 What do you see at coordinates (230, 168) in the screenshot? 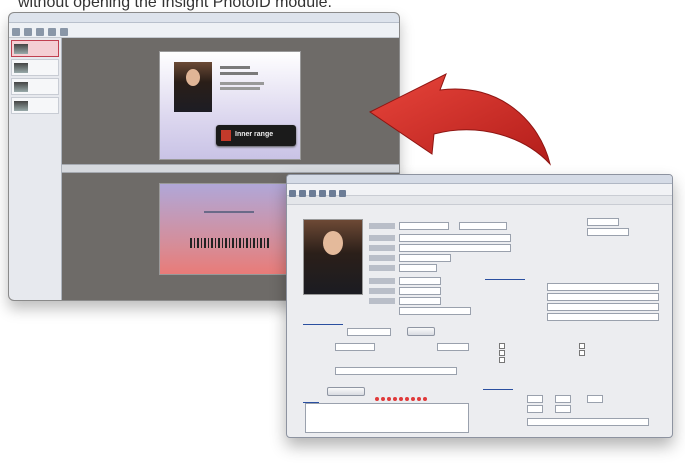
I see `splitter-bar` at bounding box center [230, 168].